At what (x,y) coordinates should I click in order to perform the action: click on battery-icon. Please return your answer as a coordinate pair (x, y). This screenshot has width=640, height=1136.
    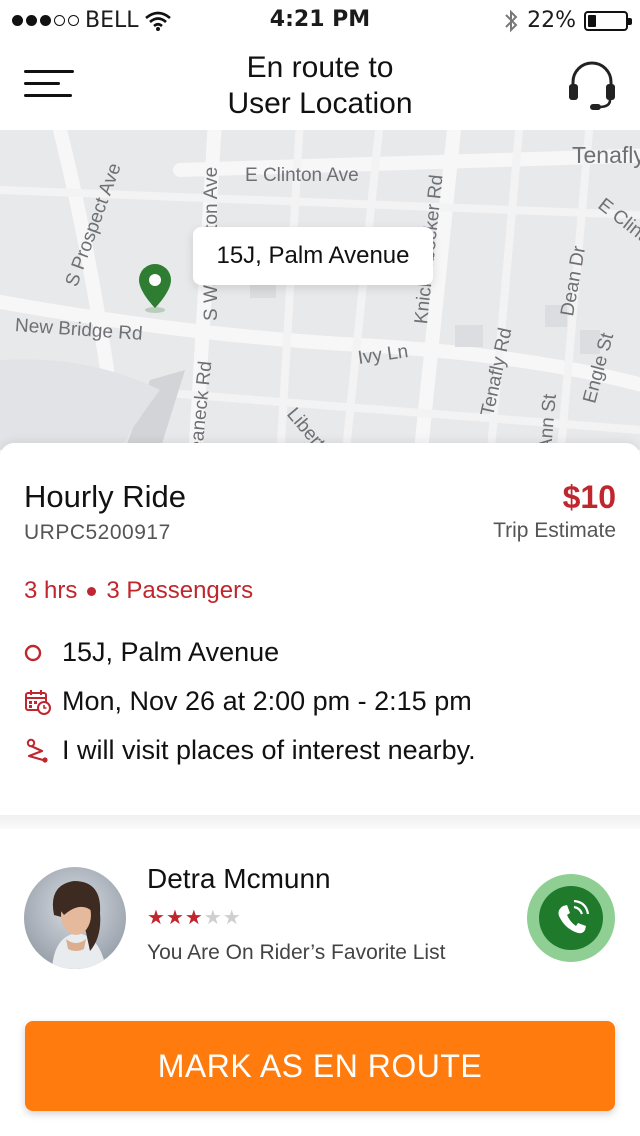
    Looking at the image, I should click on (608, 20).